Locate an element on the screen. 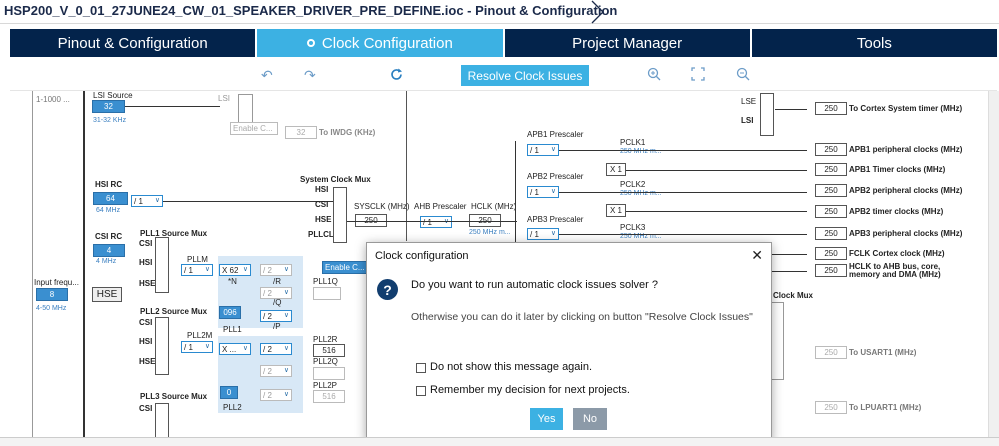  pll2-p-select: / 2 is located at coordinates (276, 395).